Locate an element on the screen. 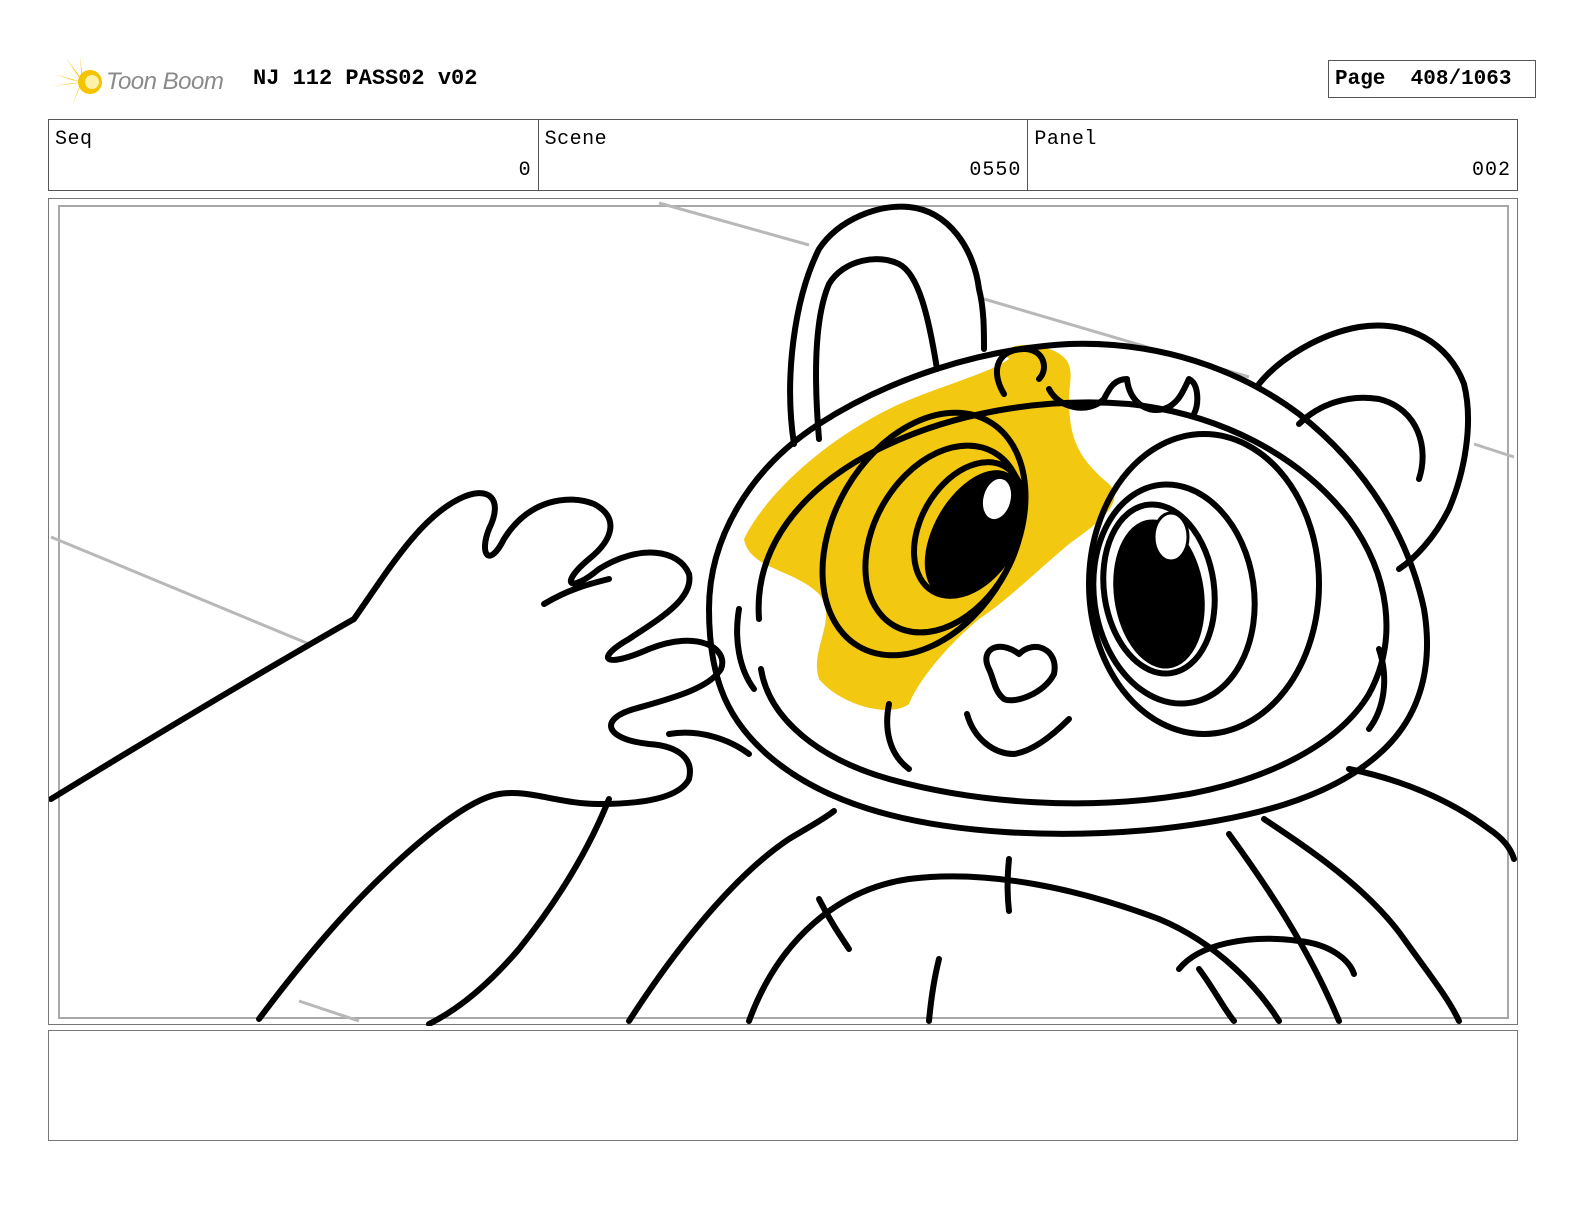 The height and width of the screenshot is (1224, 1584). page-counter: Page 408/1063 is located at coordinates (1432, 79).